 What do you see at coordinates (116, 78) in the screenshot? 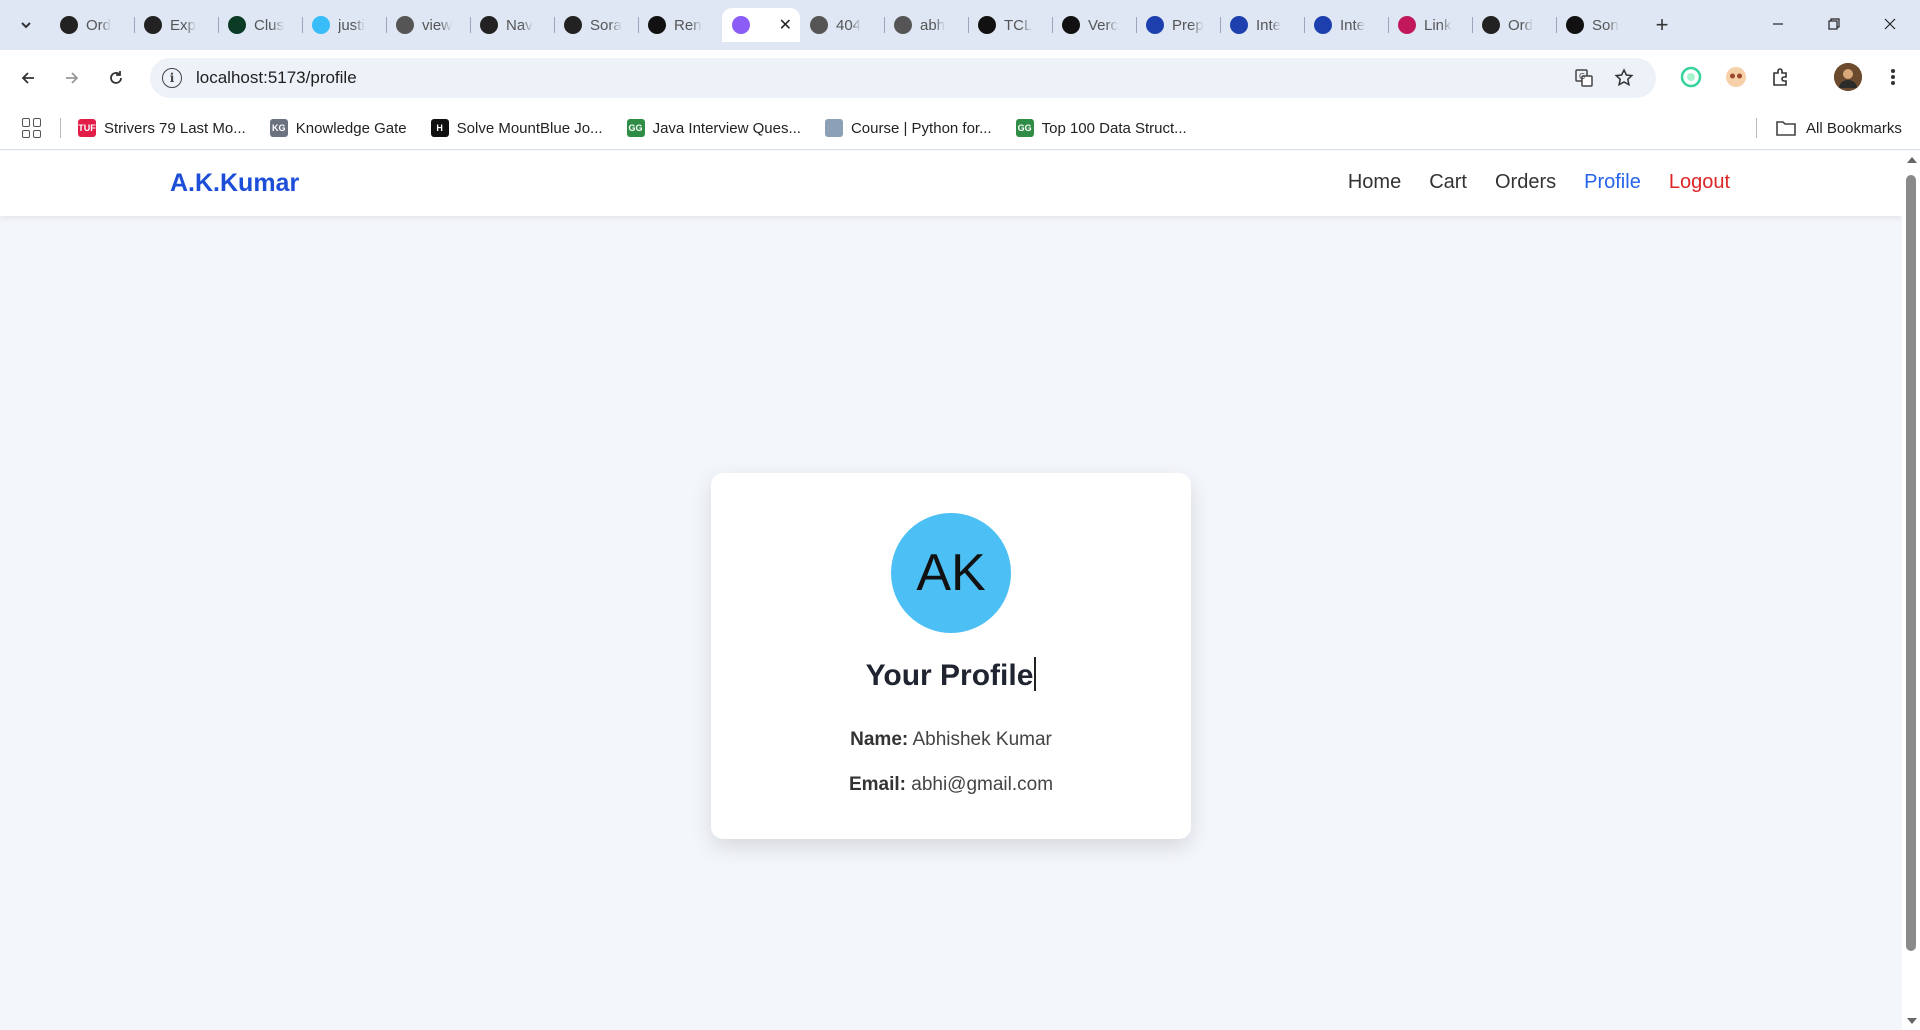
I see `reload-button` at bounding box center [116, 78].